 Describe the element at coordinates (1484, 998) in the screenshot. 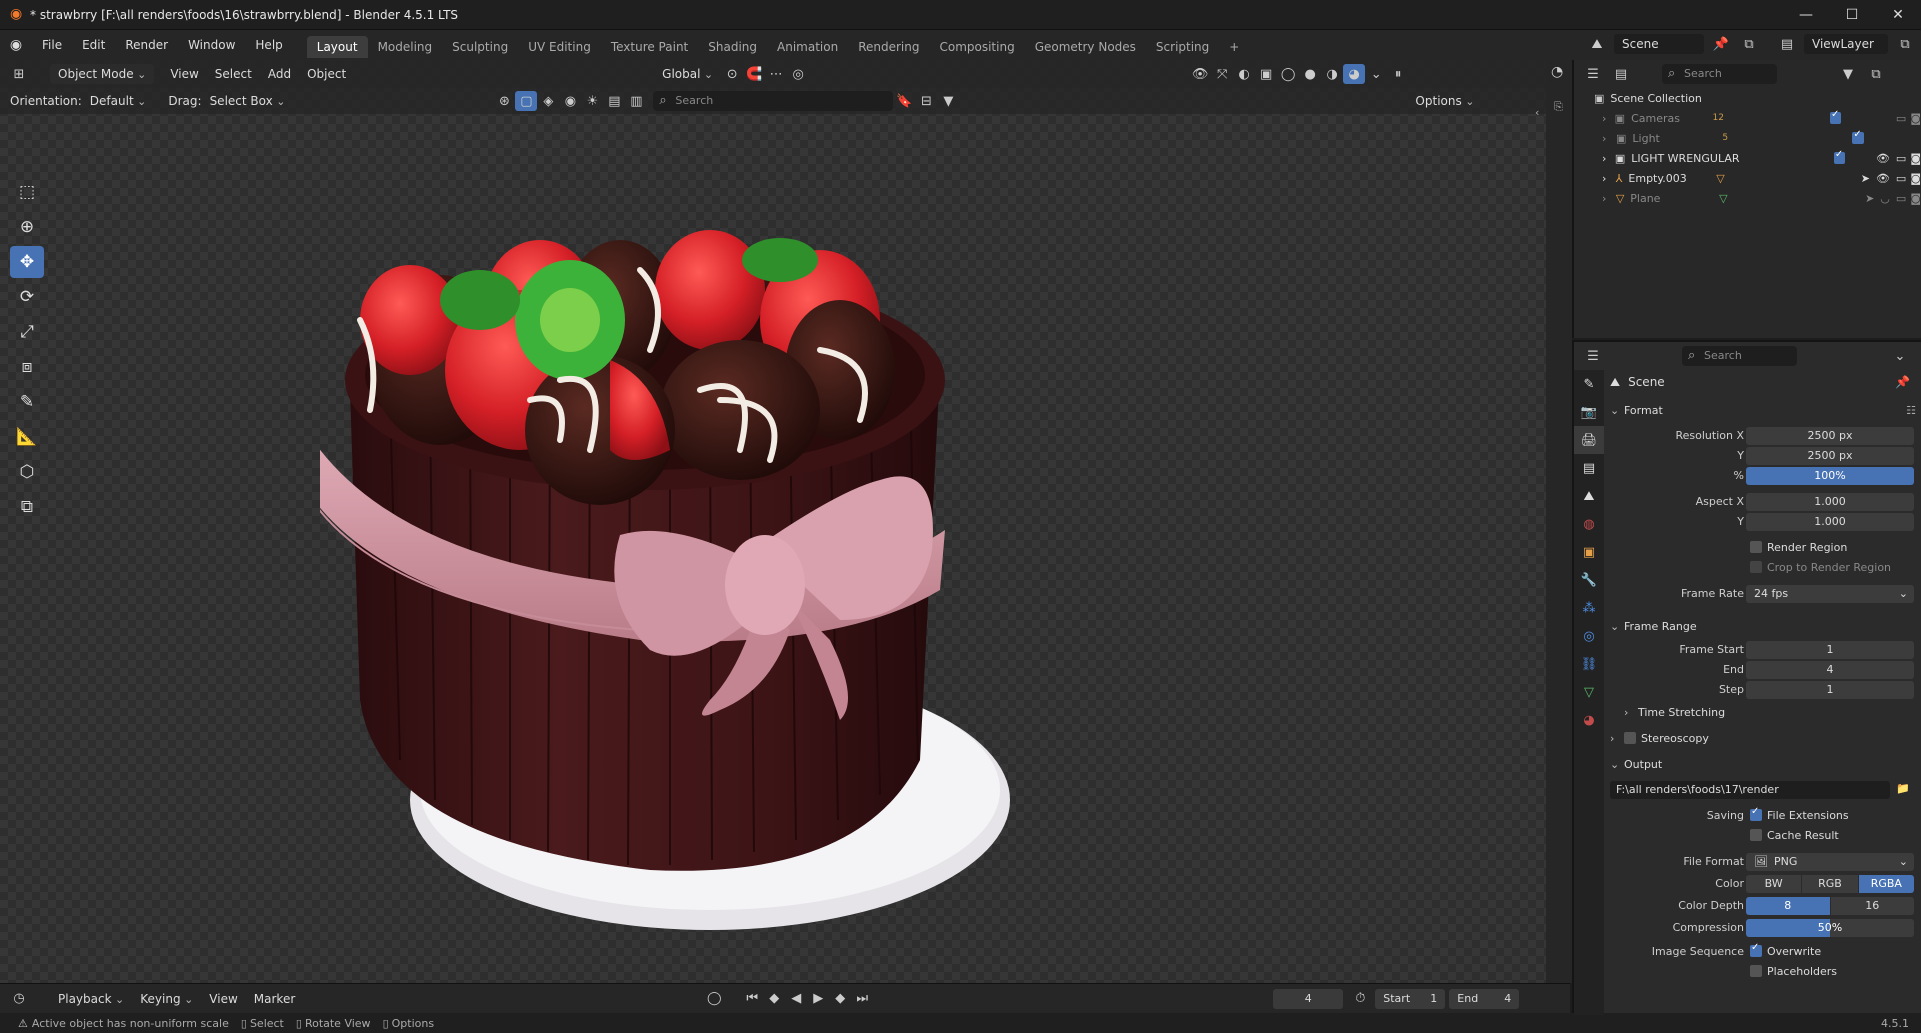

I see `end-frame-field: End 4` at that location.